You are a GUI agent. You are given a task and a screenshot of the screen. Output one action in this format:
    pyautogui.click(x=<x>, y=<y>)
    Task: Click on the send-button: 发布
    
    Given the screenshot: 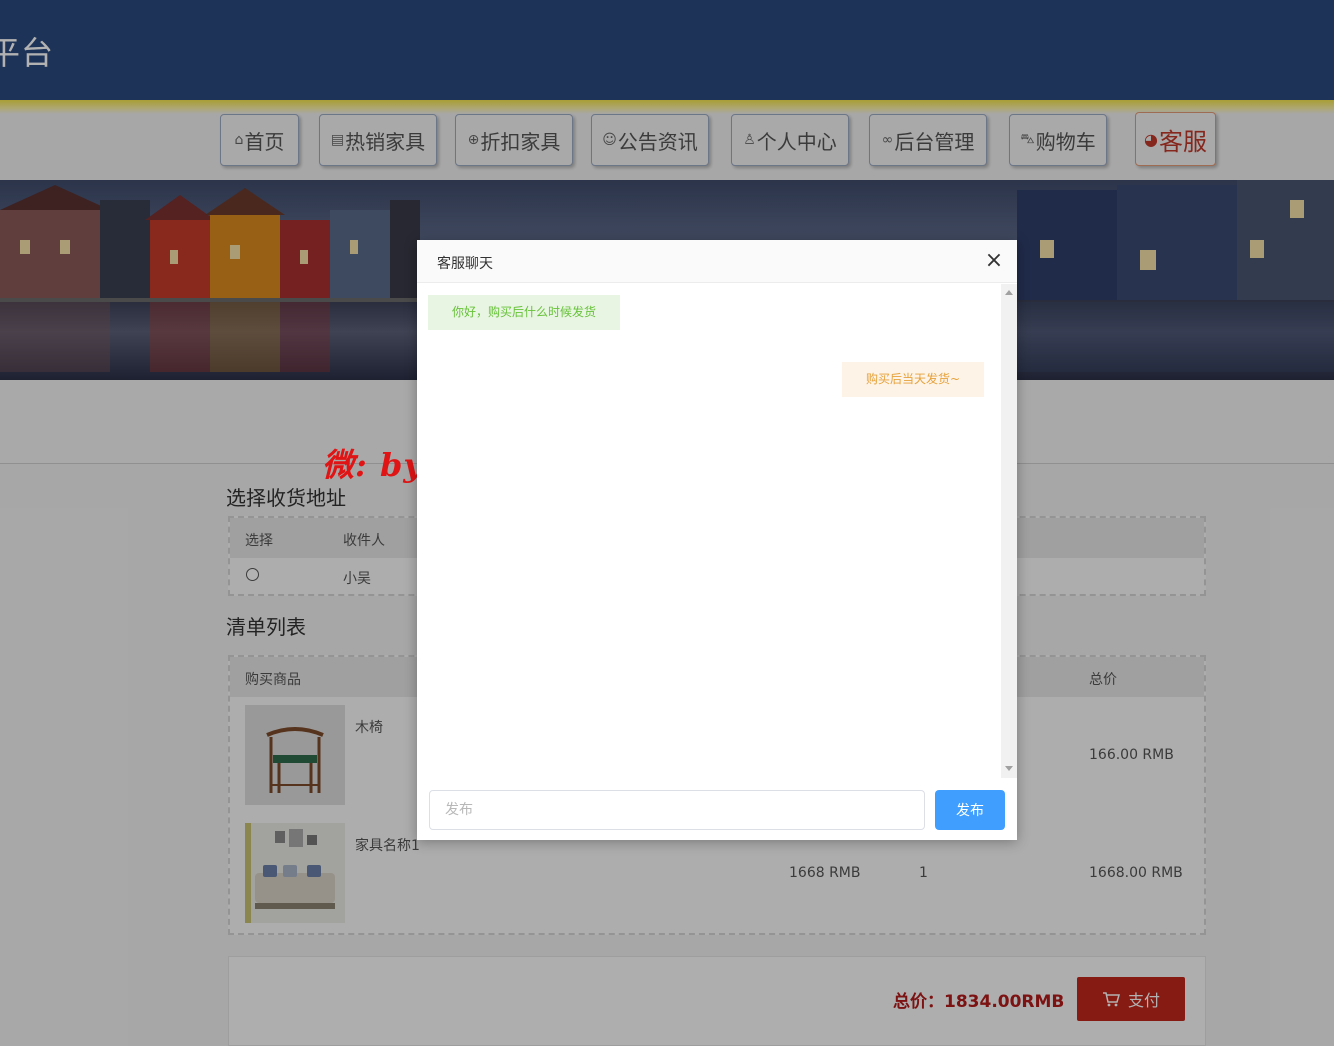 What is the action you would take?
    pyautogui.click(x=970, y=810)
    